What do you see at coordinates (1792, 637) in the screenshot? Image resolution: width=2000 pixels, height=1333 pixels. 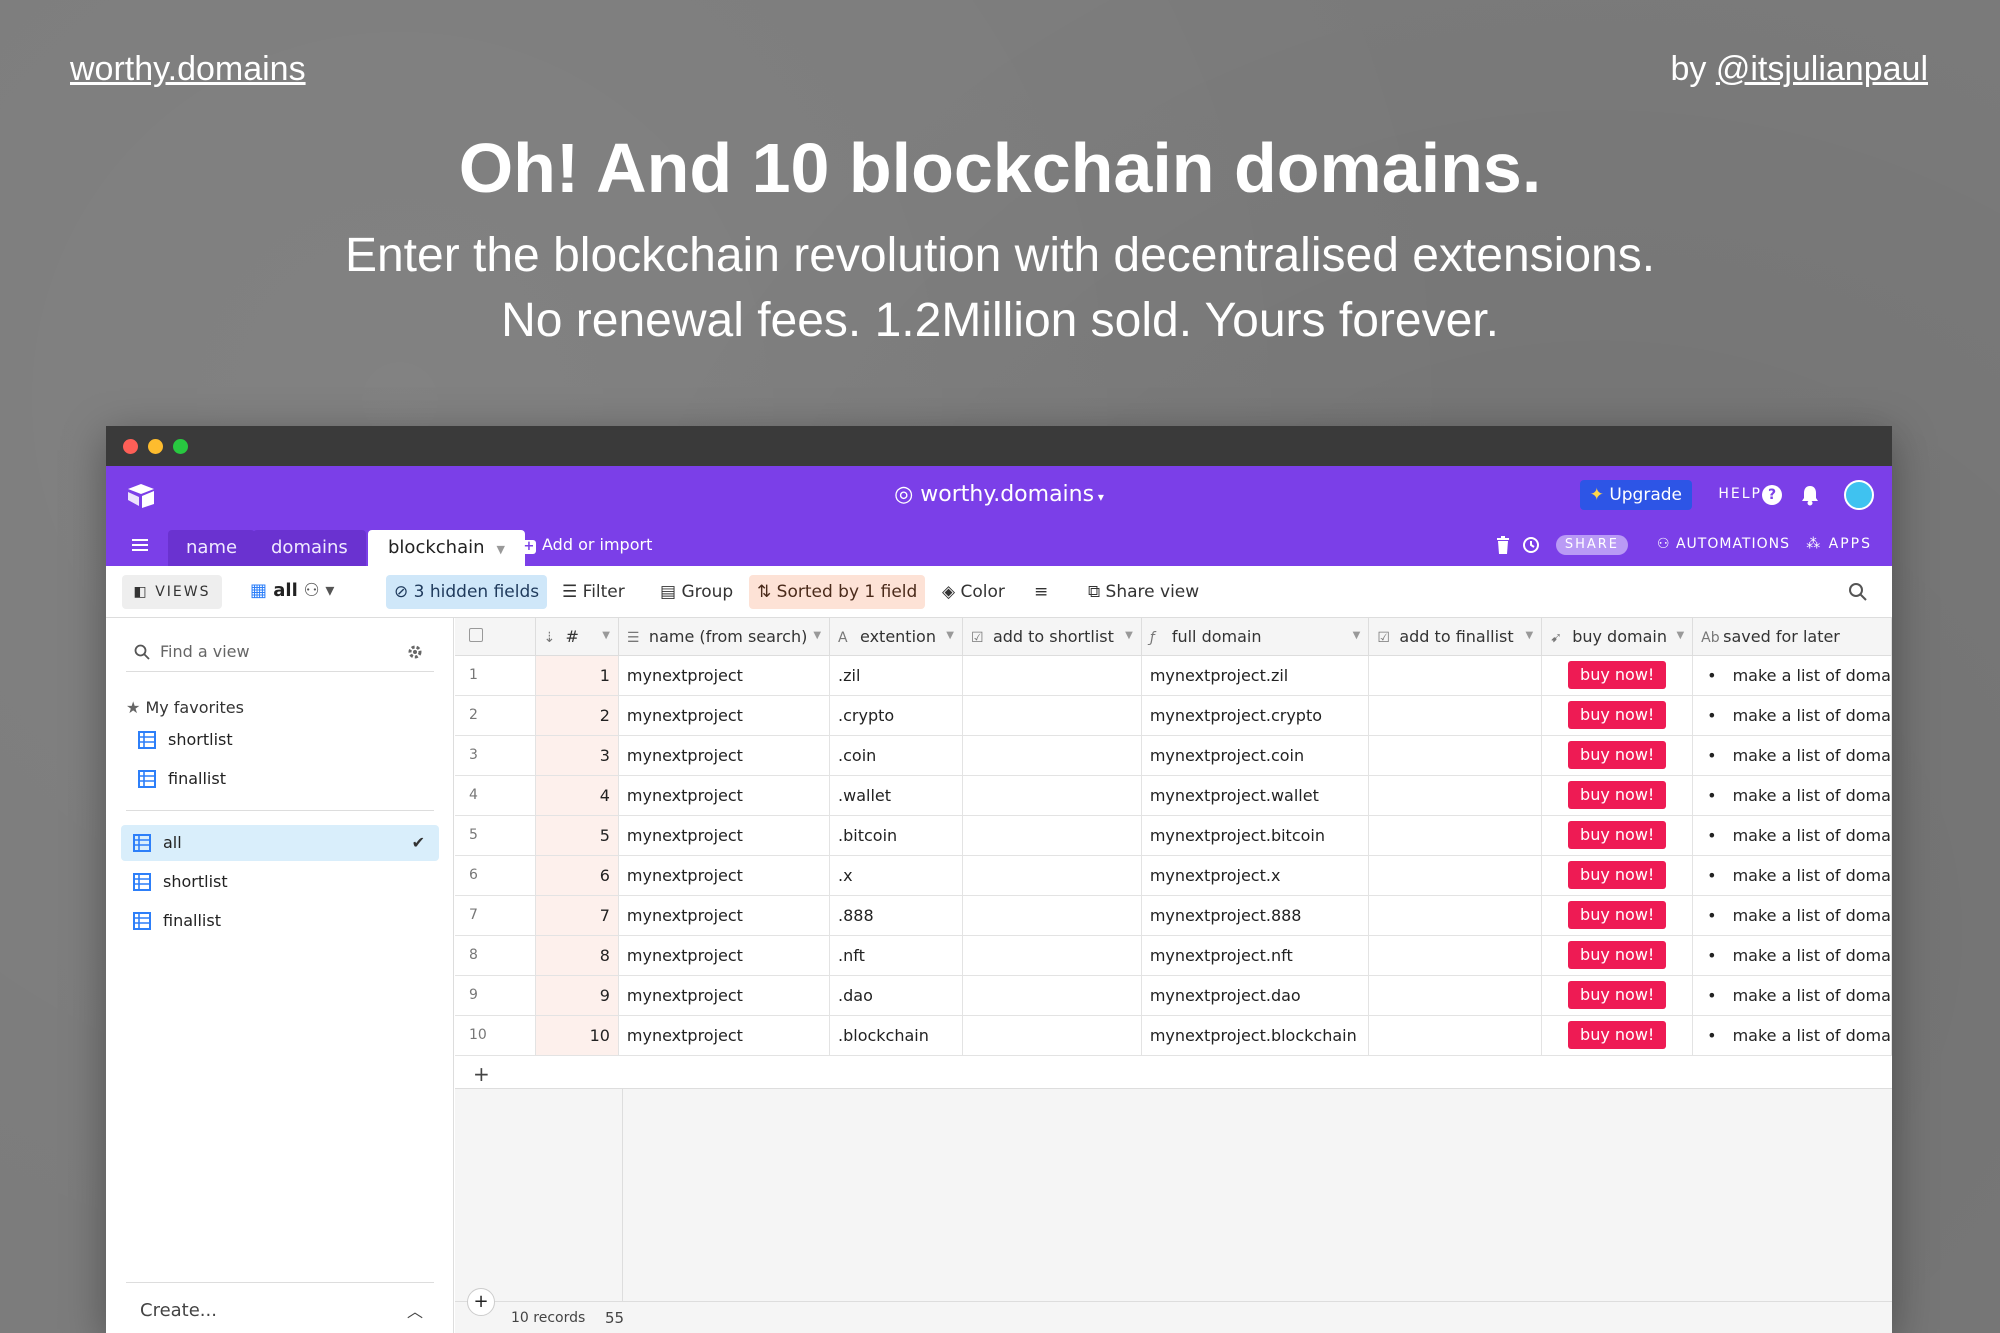 I see `column-header-saved-for-later: Ab saved for later` at bounding box center [1792, 637].